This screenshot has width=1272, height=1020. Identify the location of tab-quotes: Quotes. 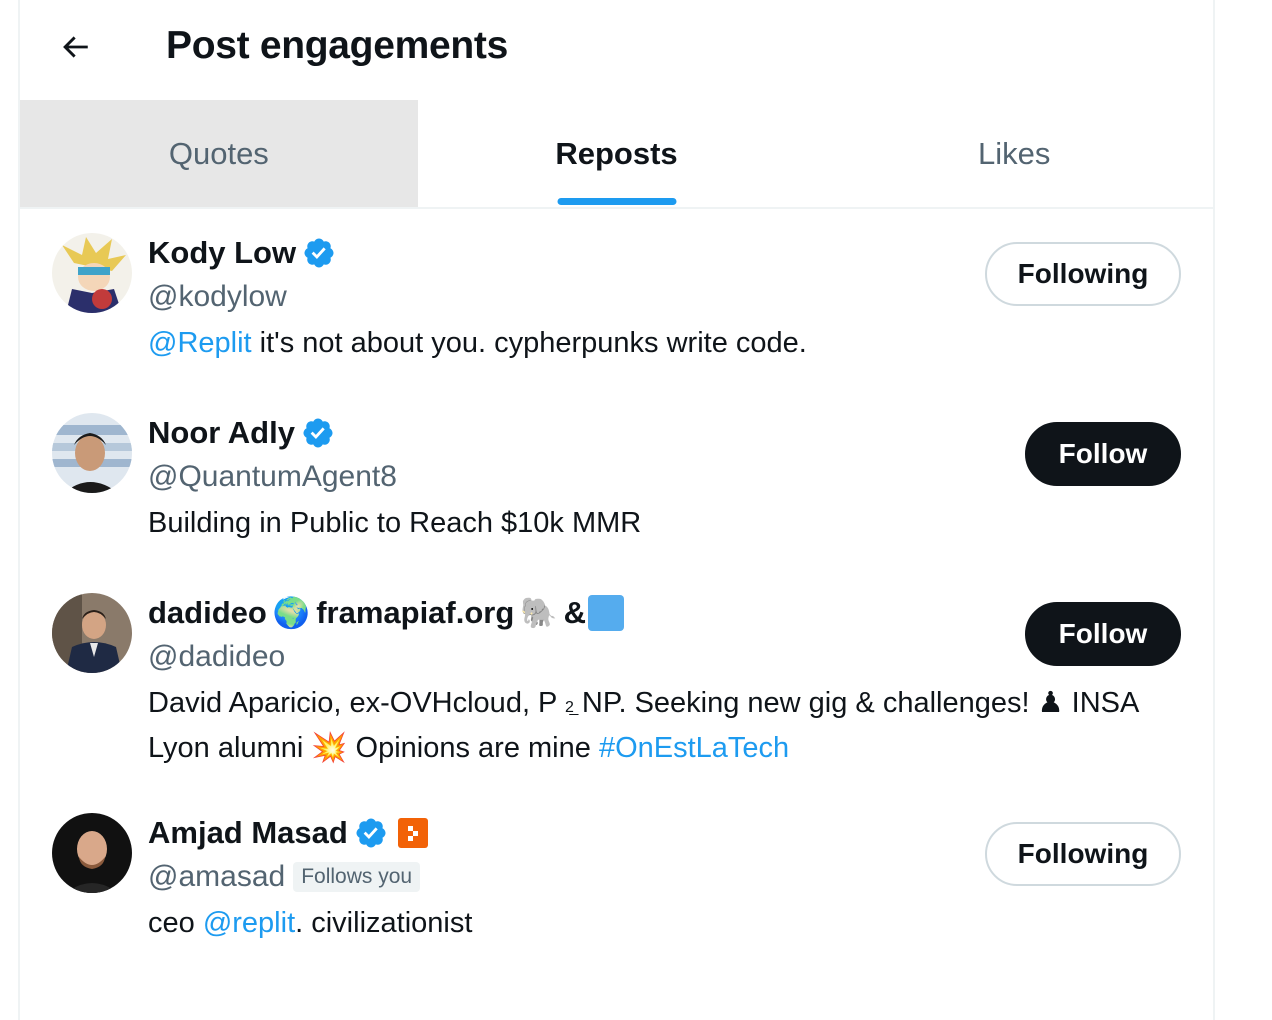
(219, 153).